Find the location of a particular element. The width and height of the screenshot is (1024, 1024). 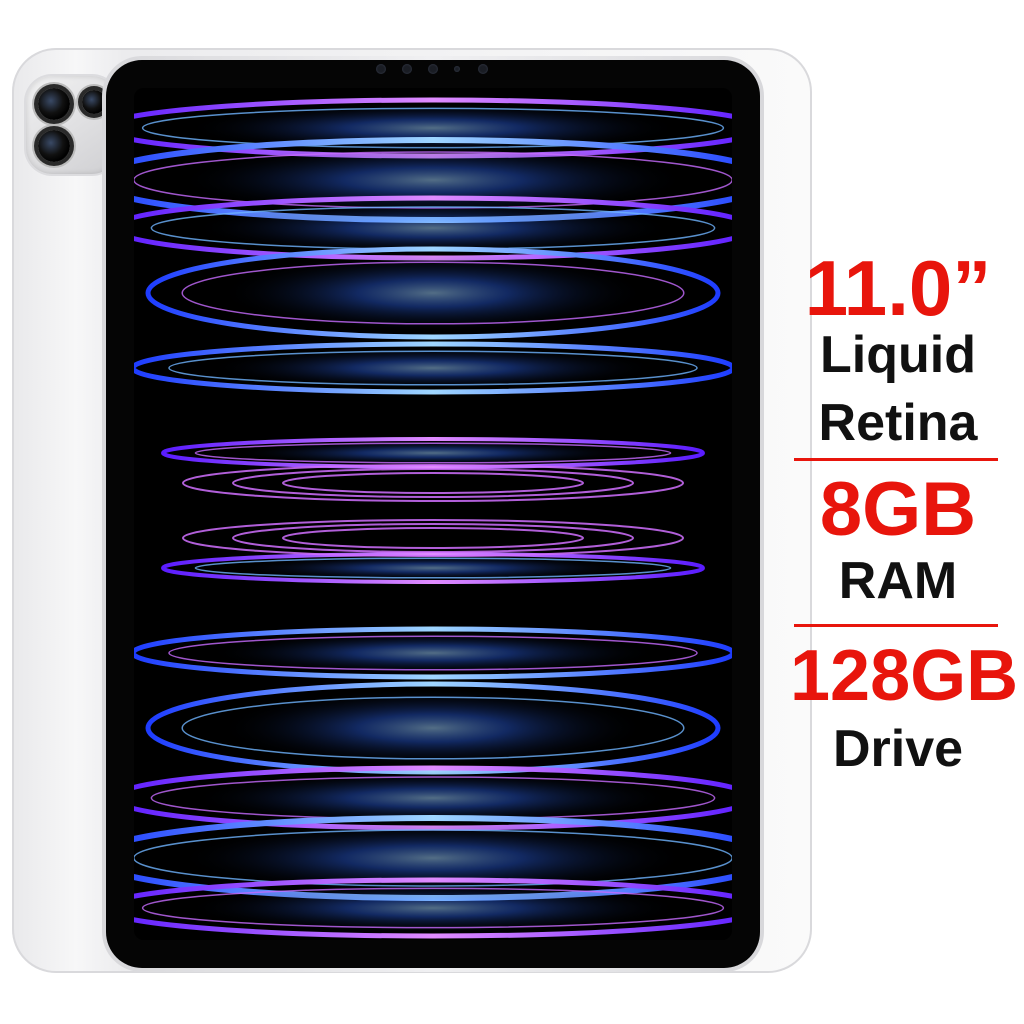

display-size: 11.0” is located at coordinates (898, 288).